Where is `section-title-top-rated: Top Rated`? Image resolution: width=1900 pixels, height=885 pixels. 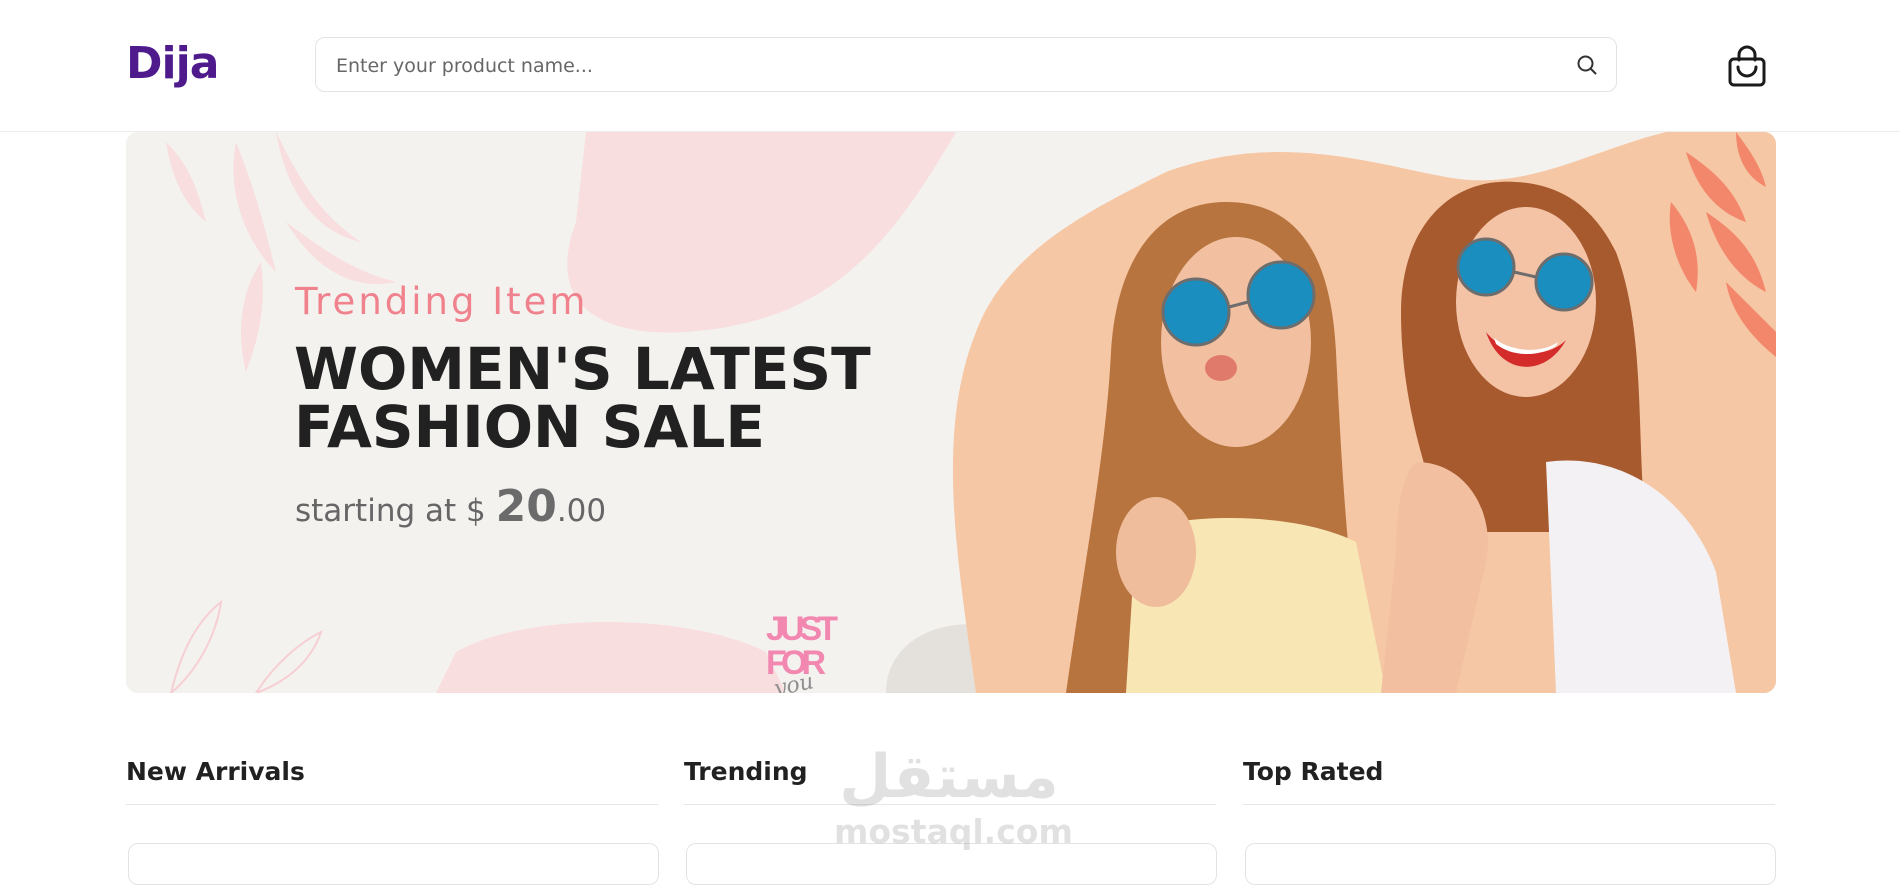
section-title-top-rated: Top Rated is located at coordinates (1313, 771).